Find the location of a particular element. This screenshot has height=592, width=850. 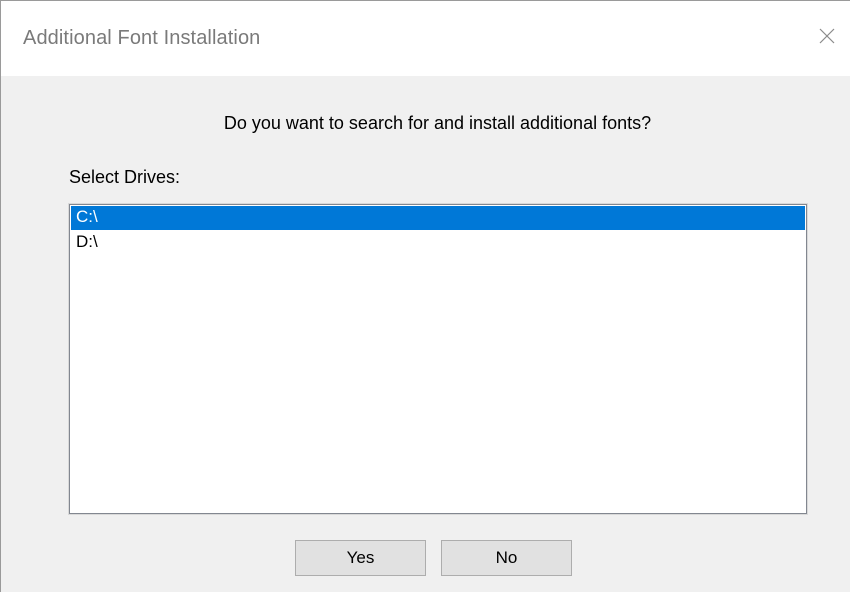

close-icon is located at coordinates (827, 36).